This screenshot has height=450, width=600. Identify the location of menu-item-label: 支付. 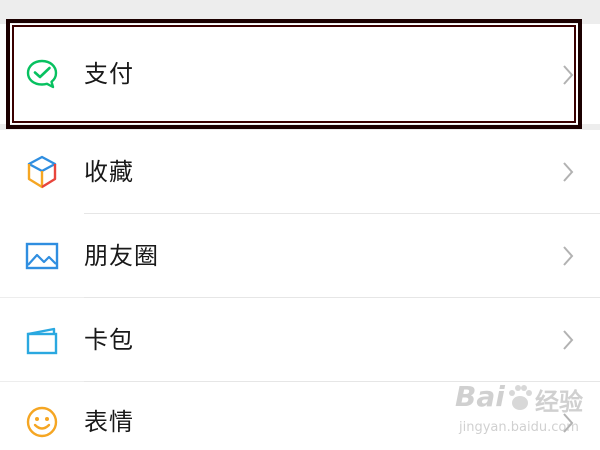
(109, 74).